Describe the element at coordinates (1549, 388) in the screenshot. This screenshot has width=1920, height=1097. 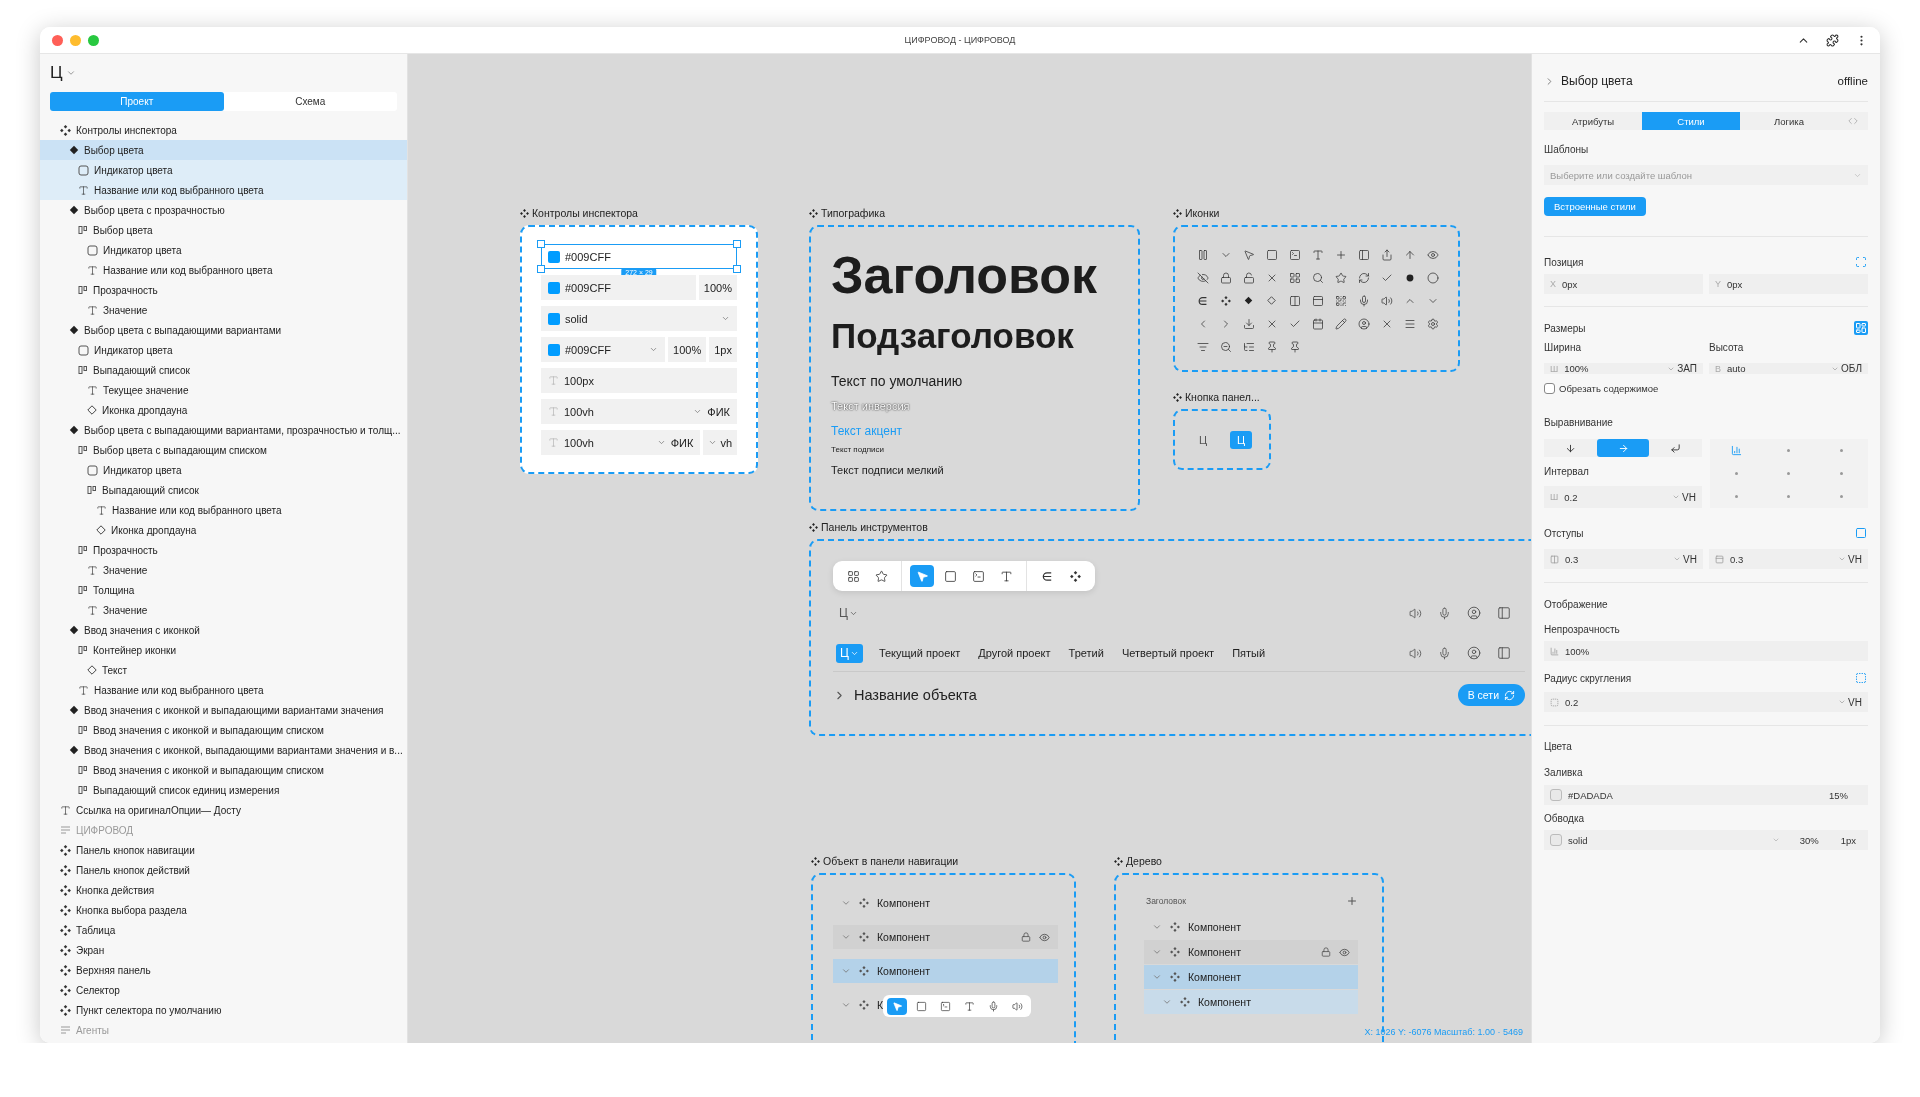
I see `checkbox` at that location.